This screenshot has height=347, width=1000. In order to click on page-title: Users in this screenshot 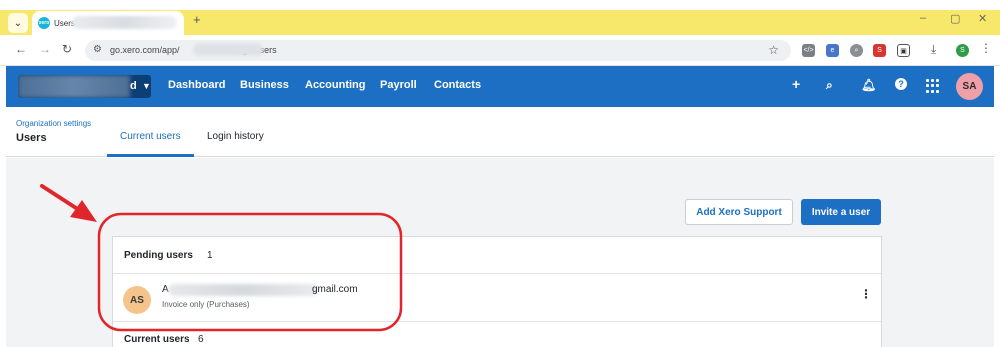, I will do `click(31, 138)`.